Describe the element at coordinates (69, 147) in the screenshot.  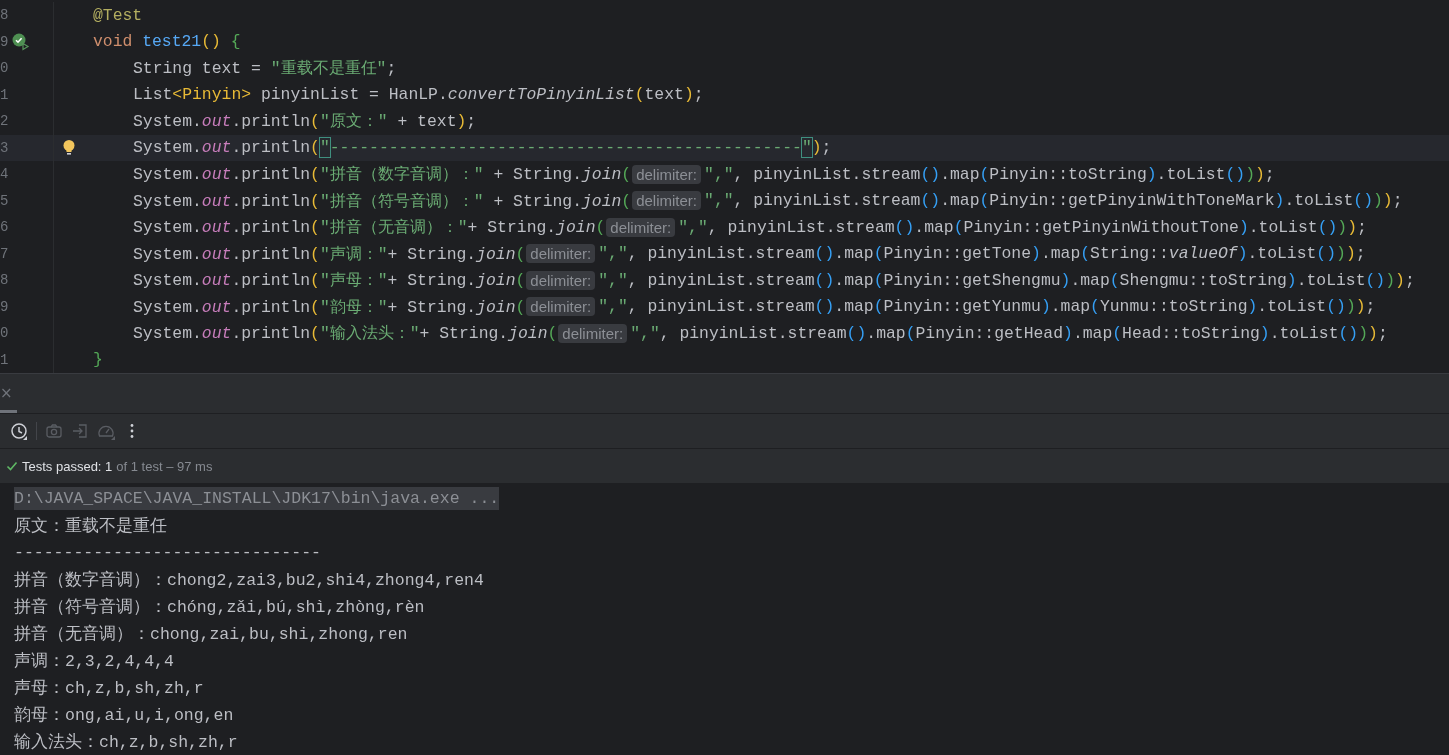
I see `lightbulb-icon` at that location.